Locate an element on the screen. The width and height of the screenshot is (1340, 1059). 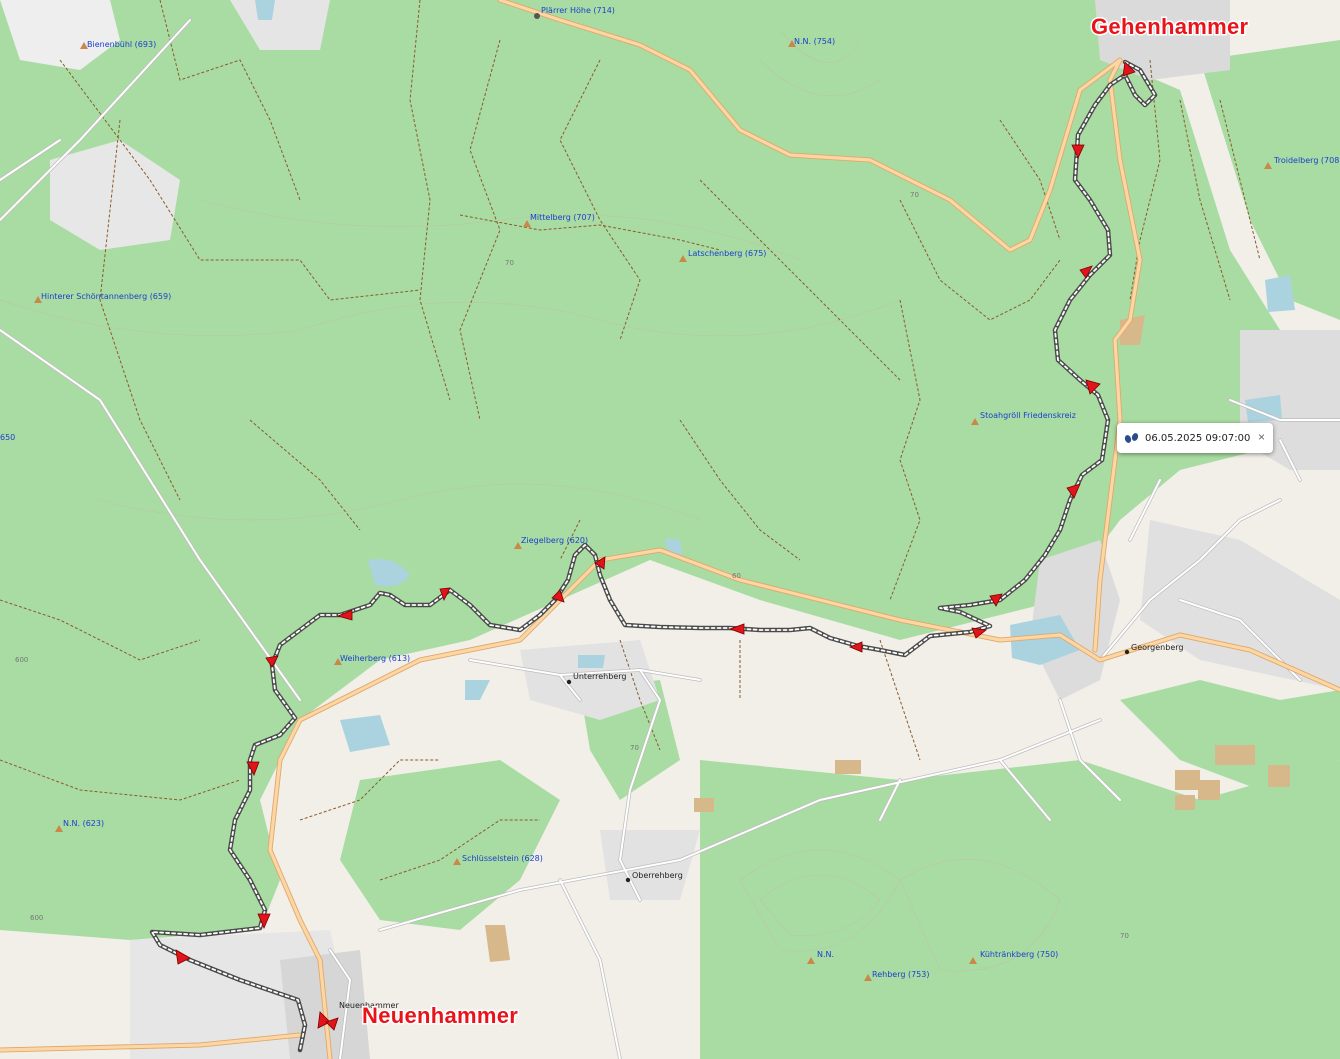
track-point-tooltip: 06.05.2025 09:07:00 × is located at coordinates (1195, 438).